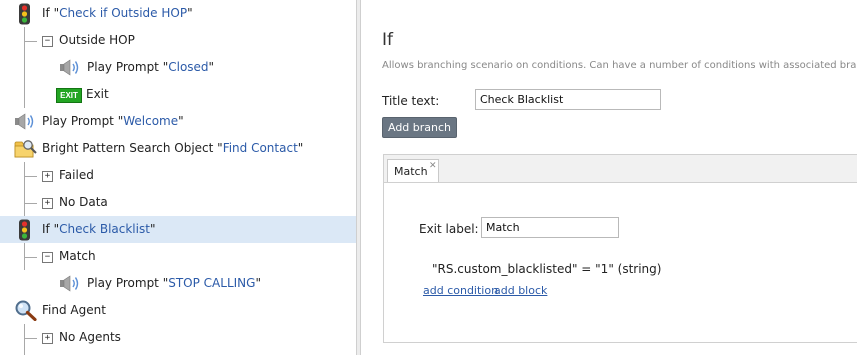 The image size is (857, 355). I want to click on title-text-label: Title text:, so click(411, 101).